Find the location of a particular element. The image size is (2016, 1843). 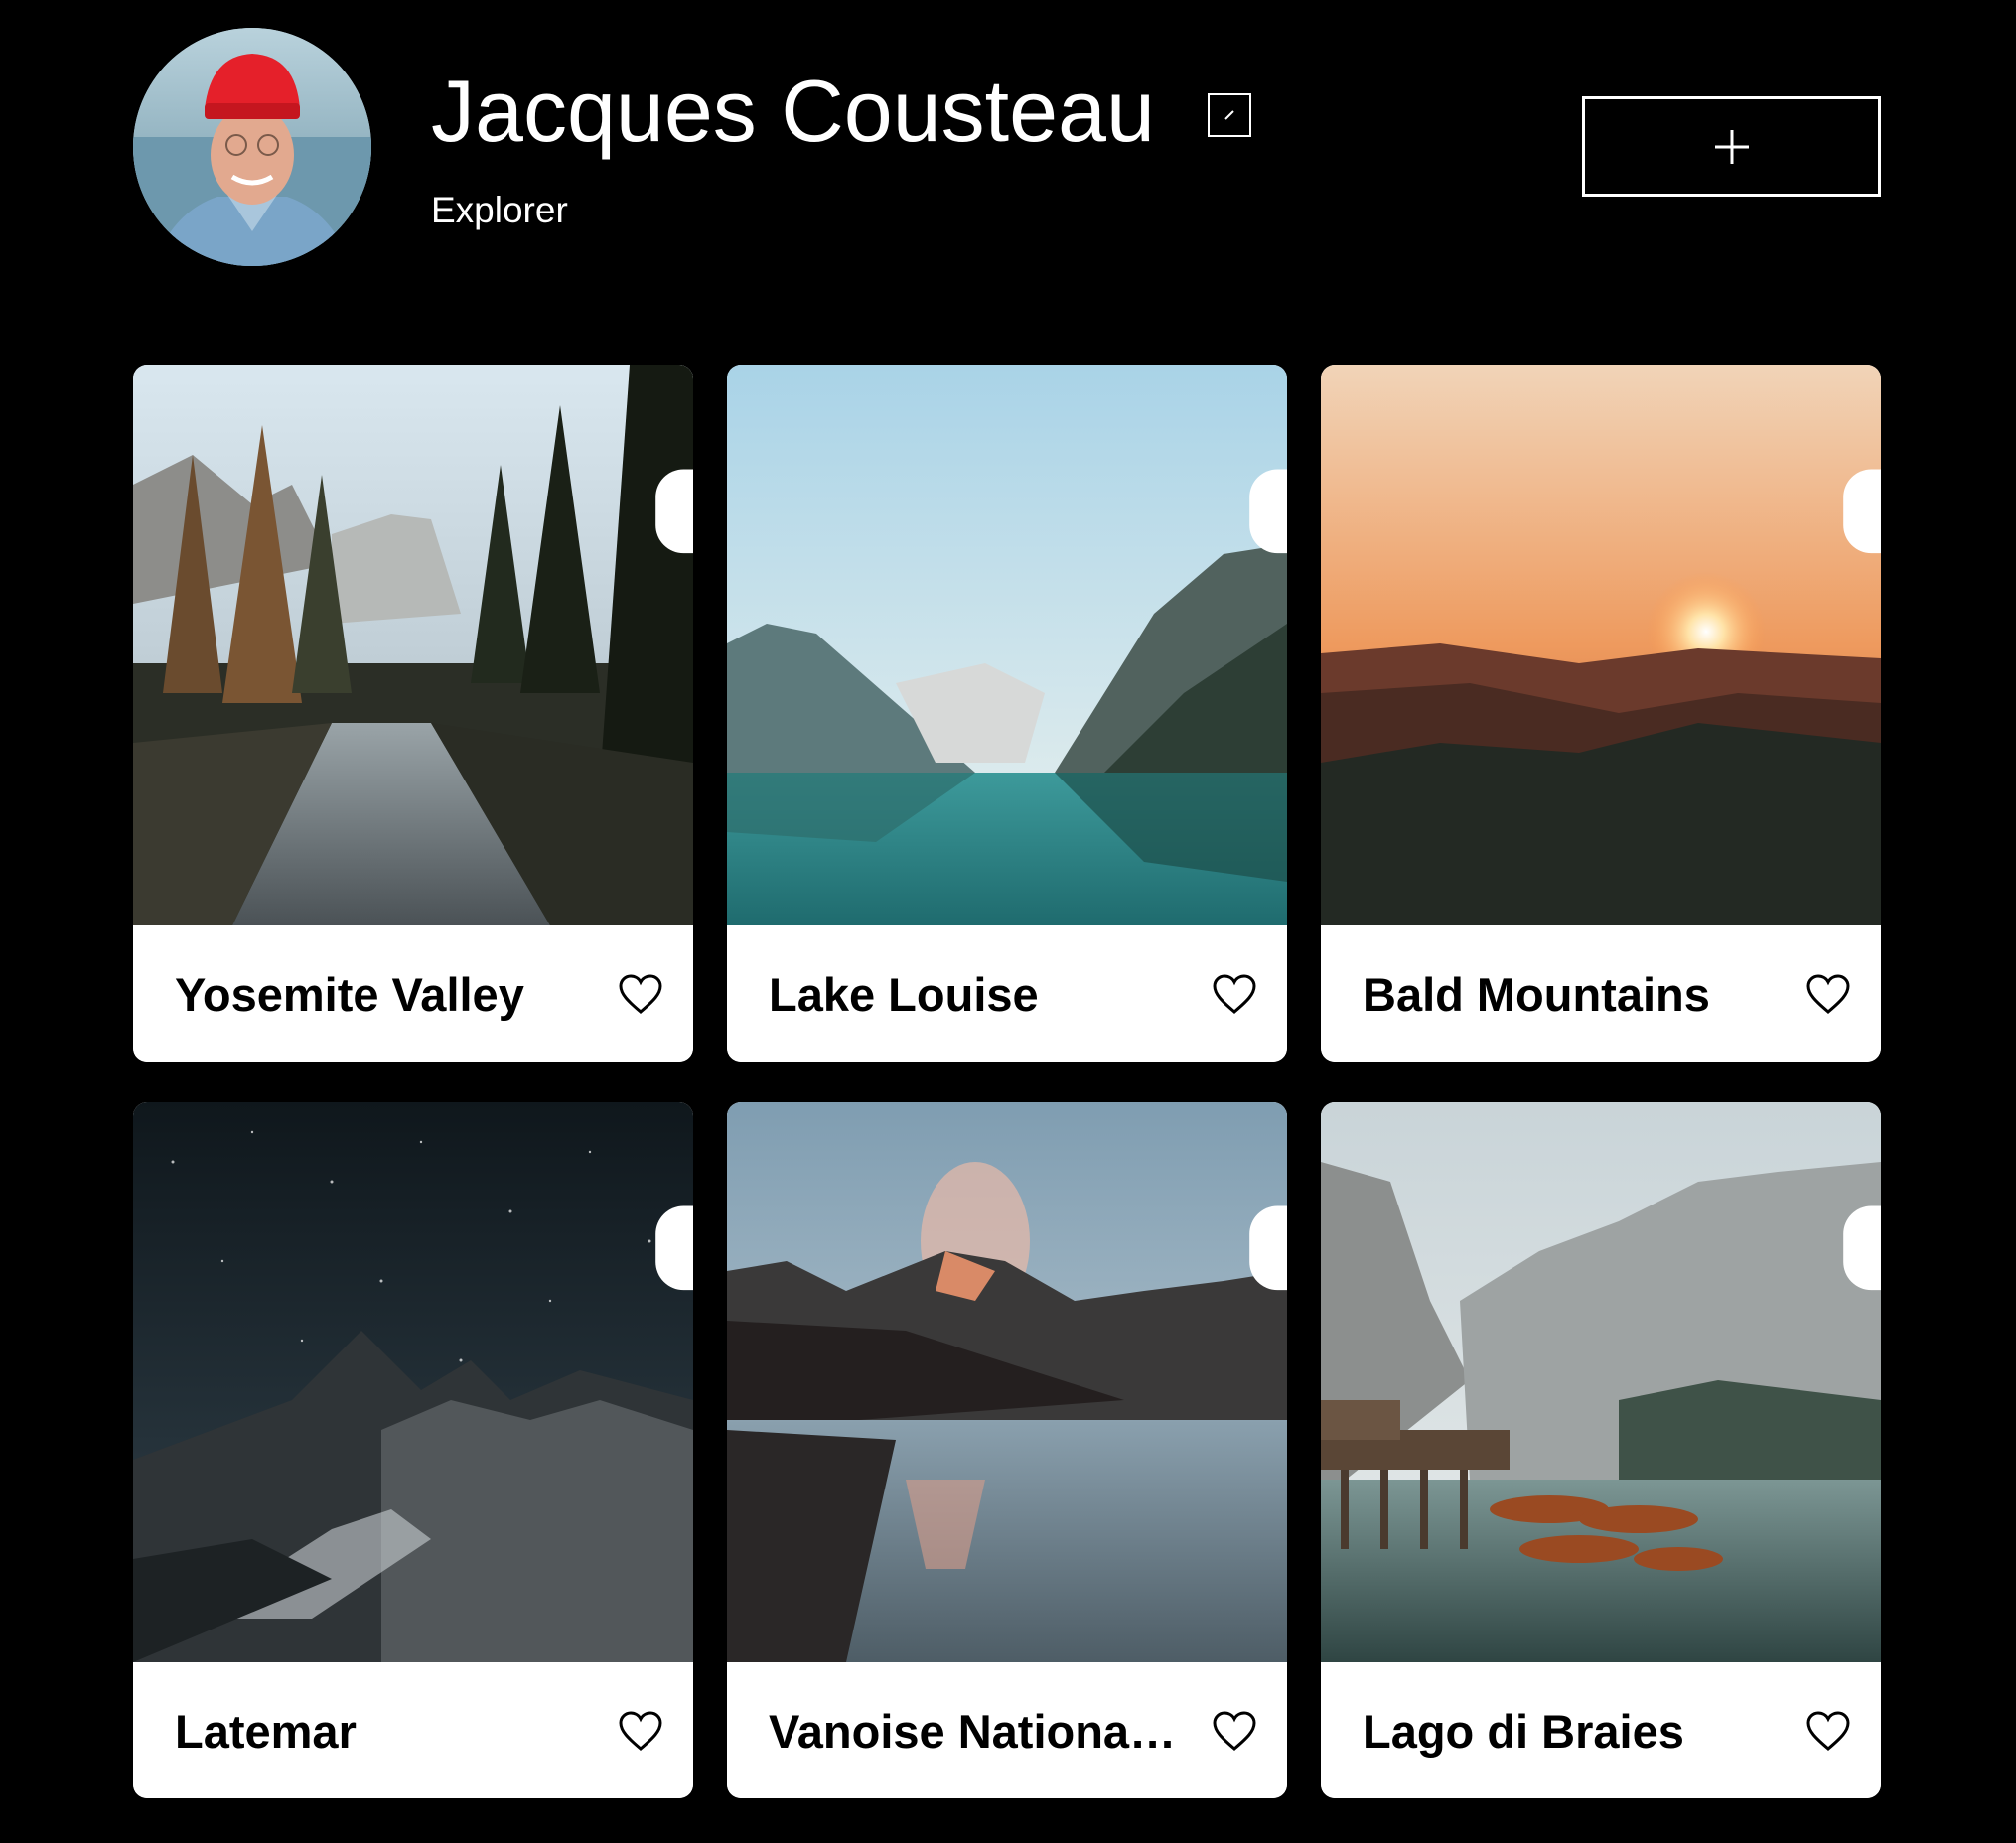

sunset-mountains-image is located at coordinates (1601, 645).